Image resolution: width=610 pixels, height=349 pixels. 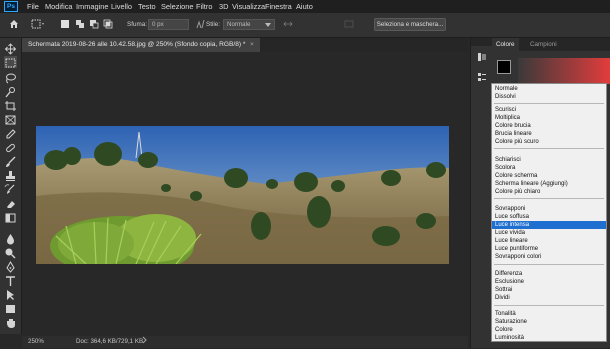 I want to click on blend-mode-item: Colore più chiaro, so click(x=549, y=192).